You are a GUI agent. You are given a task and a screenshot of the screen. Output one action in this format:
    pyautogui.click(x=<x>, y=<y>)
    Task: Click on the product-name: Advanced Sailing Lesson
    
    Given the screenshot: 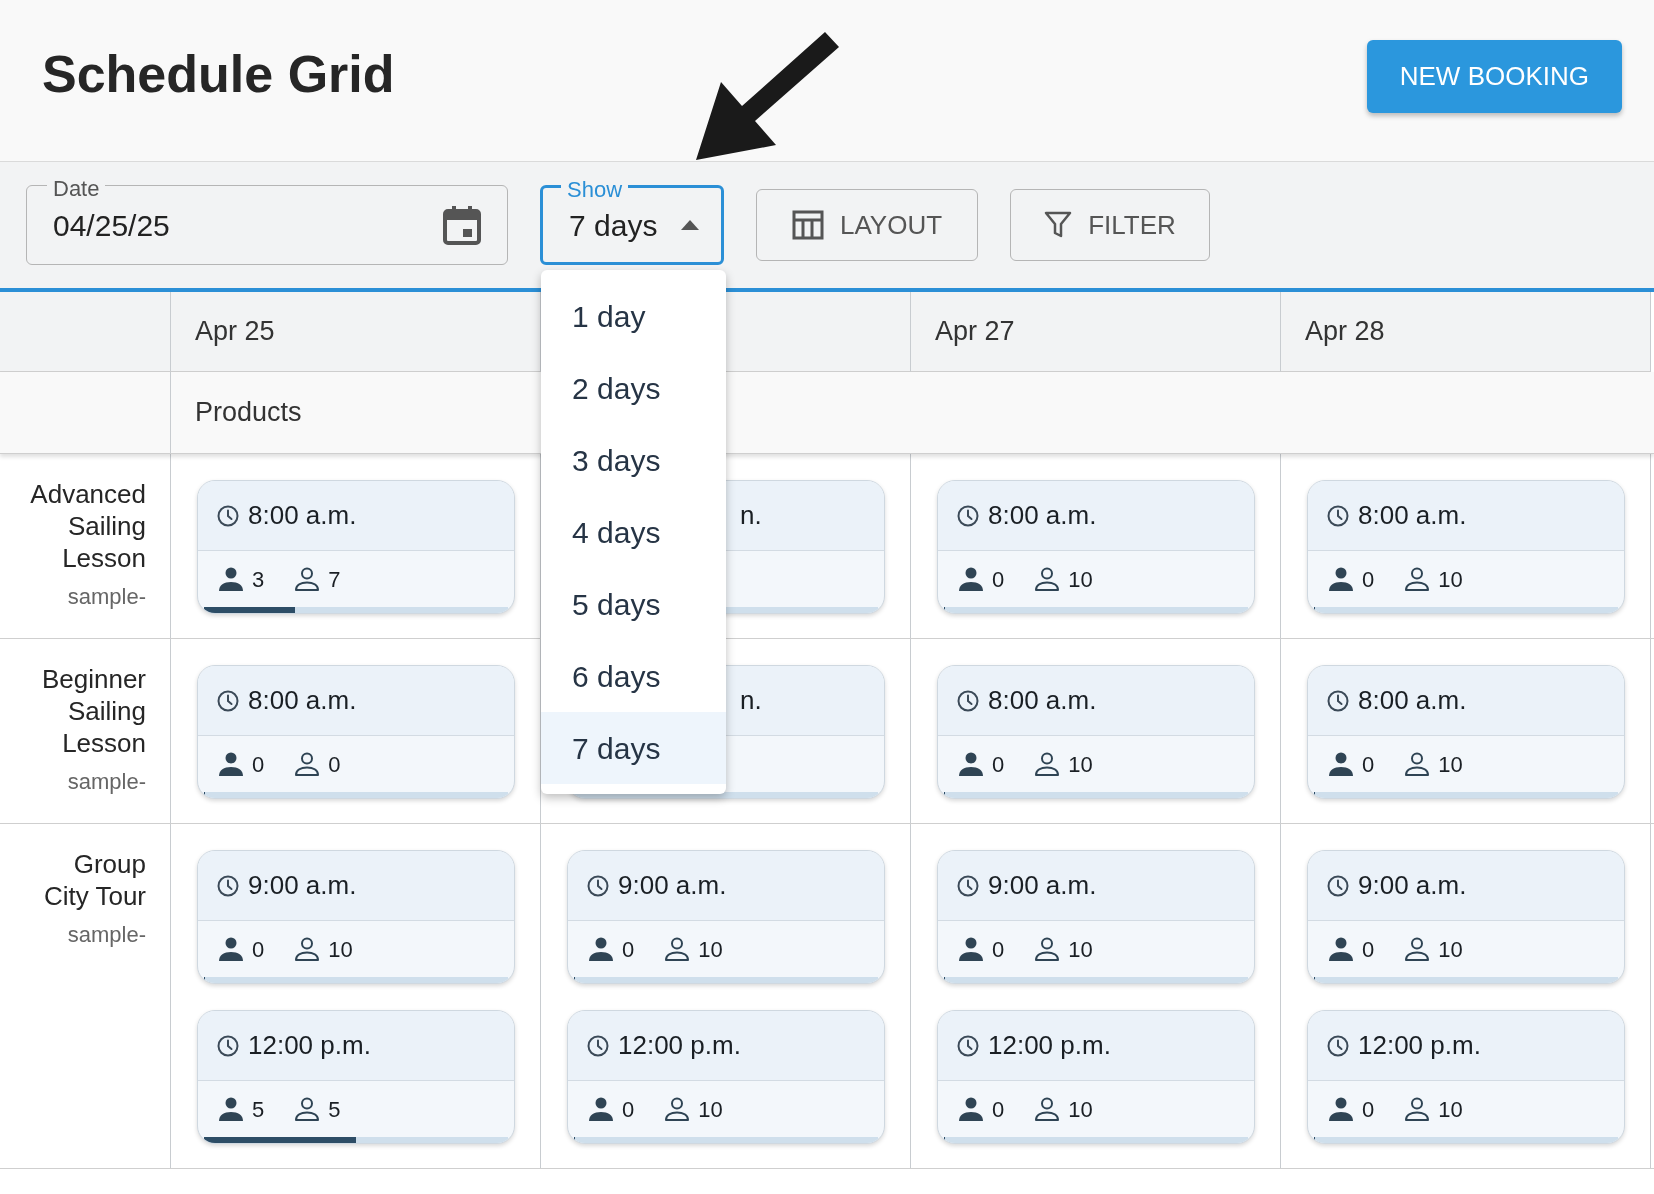 What is the action you would take?
    pyautogui.click(x=87, y=526)
    